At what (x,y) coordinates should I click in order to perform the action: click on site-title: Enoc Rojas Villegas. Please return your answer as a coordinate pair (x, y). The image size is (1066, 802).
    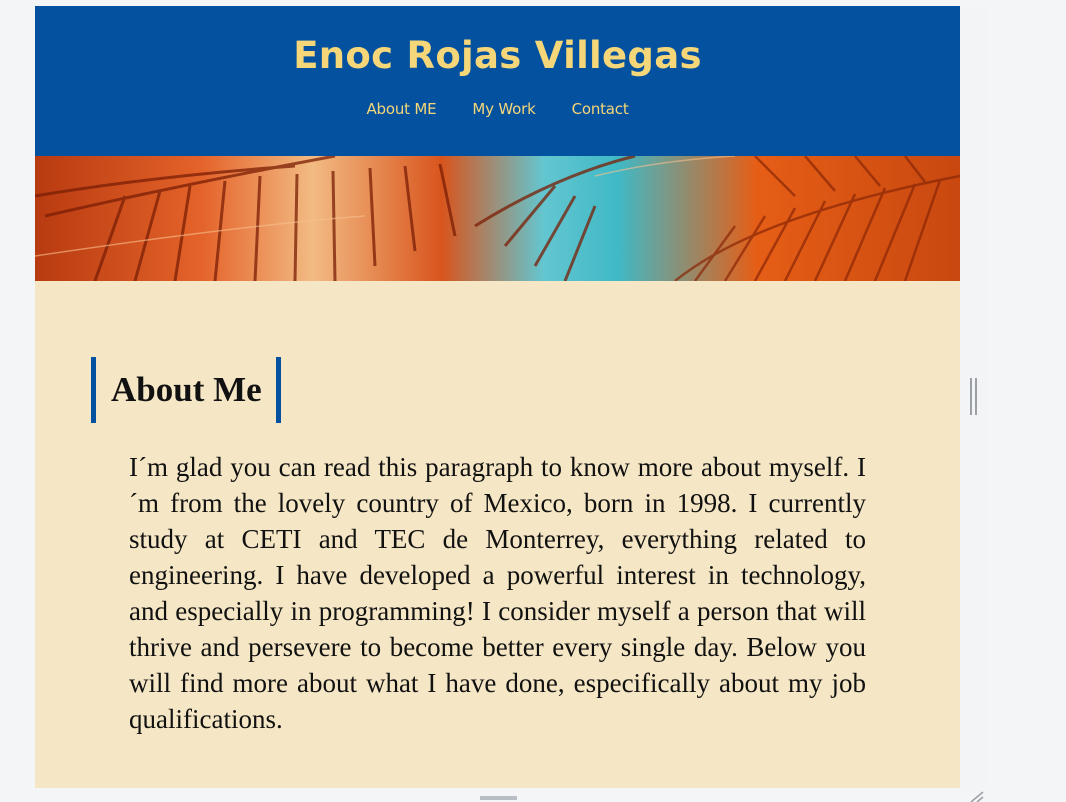
    Looking at the image, I should click on (497, 55).